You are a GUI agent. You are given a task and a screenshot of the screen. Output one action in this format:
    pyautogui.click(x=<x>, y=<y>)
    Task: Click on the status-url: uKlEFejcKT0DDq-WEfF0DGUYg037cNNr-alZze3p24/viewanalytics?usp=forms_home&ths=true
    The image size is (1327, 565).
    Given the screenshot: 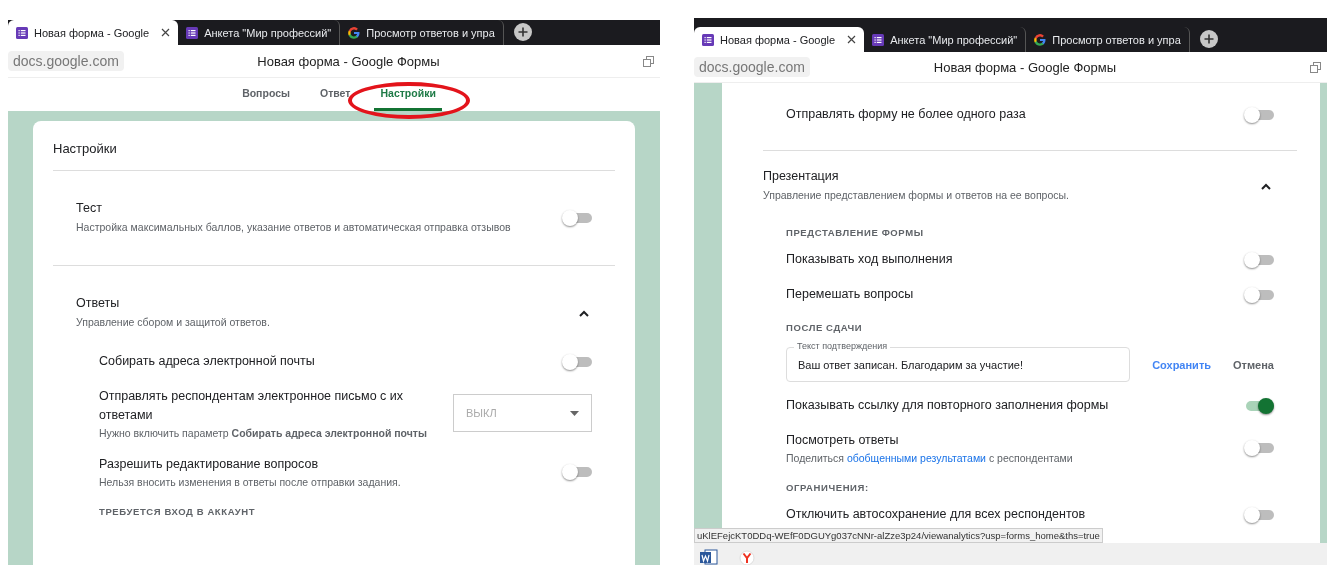 What is the action you would take?
    pyautogui.click(x=898, y=535)
    